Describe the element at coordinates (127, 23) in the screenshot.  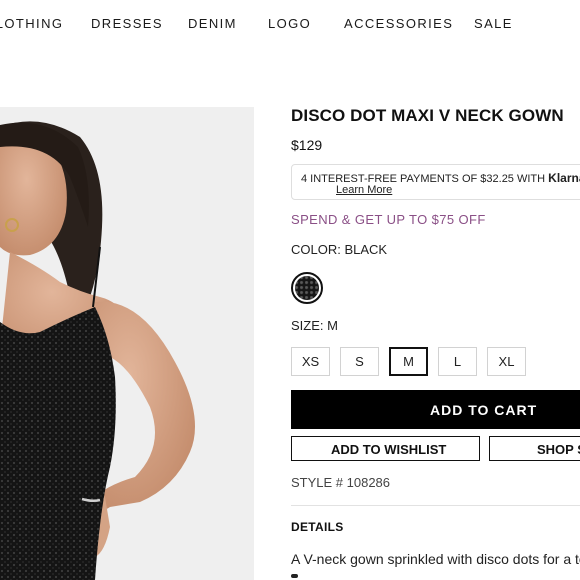
I see `nav-item-dresses: DRESSES` at that location.